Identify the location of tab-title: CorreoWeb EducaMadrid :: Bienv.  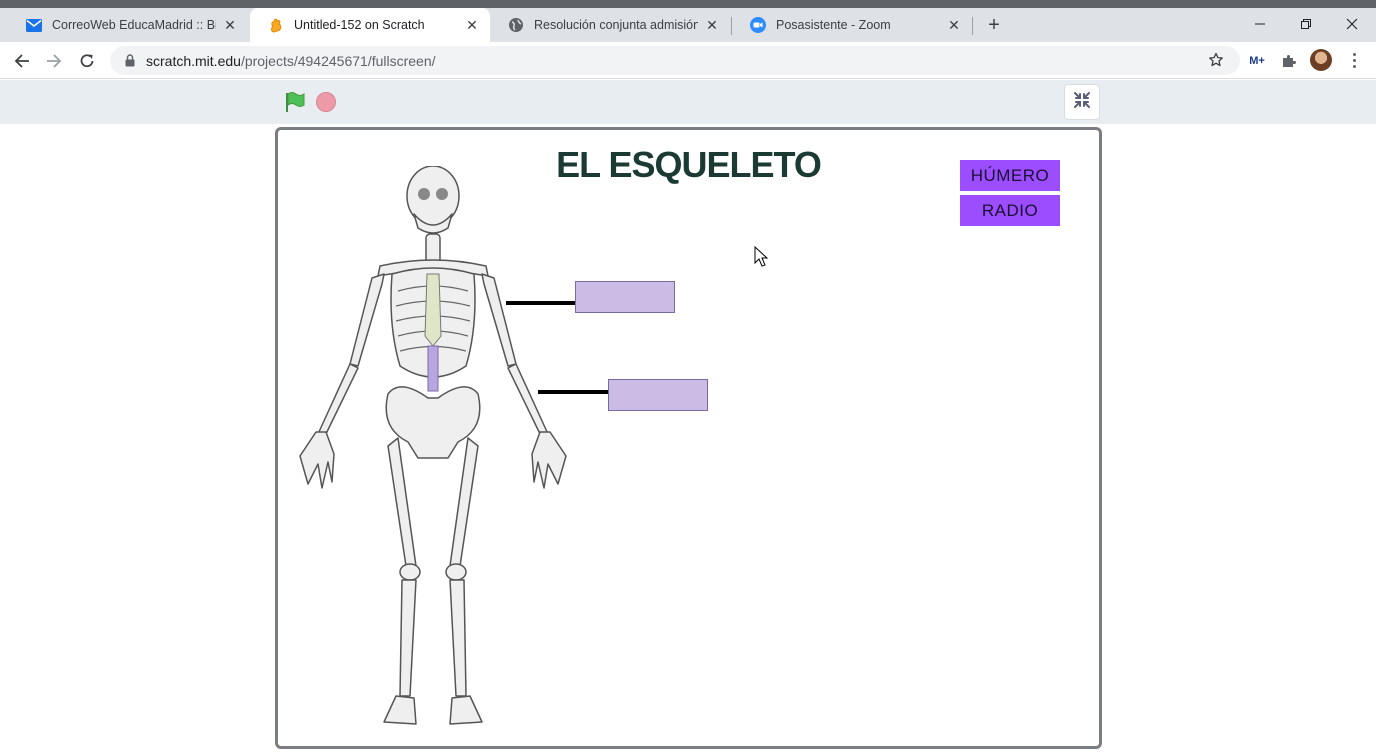
(134, 25).